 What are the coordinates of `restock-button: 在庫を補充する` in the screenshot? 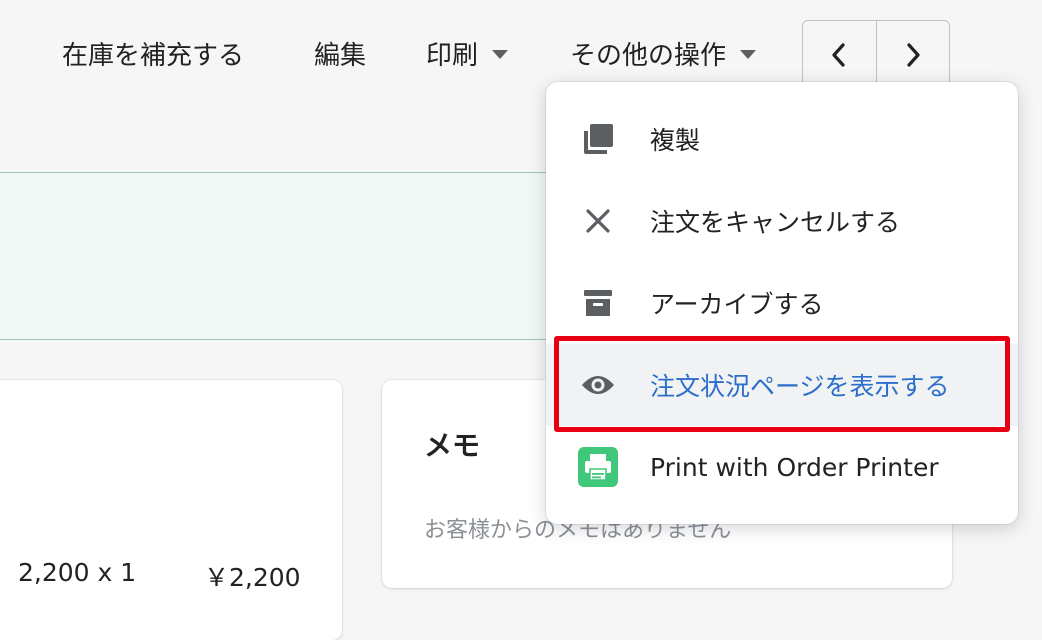 It's located at (153, 56).